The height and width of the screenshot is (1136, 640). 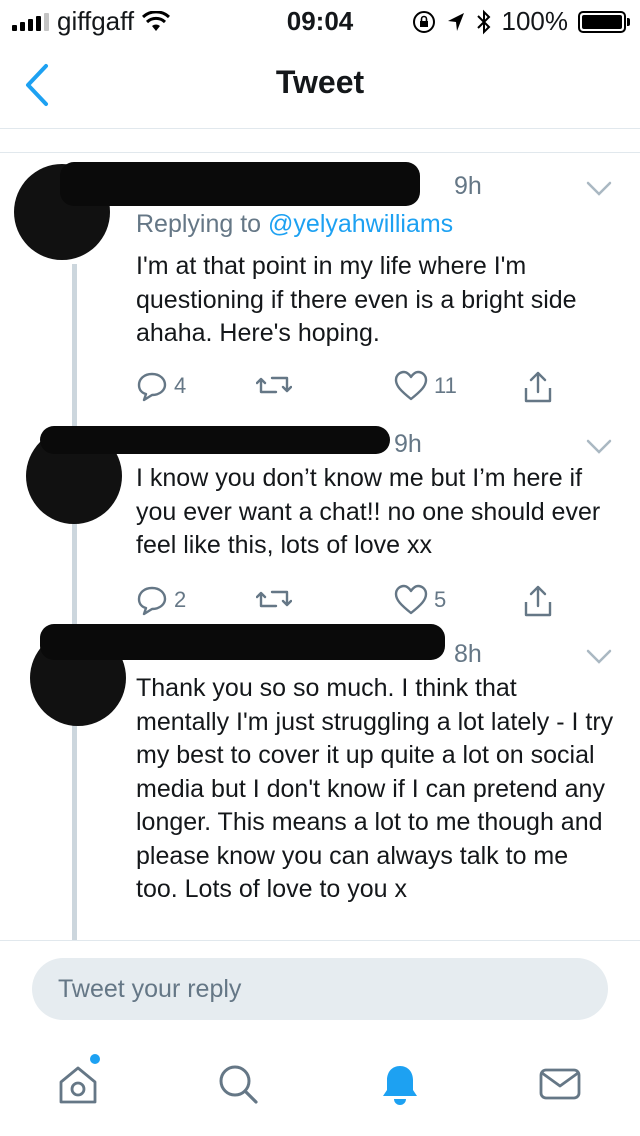 What do you see at coordinates (483, 21) in the screenshot?
I see `bluetooth-icon` at bounding box center [483, 21].